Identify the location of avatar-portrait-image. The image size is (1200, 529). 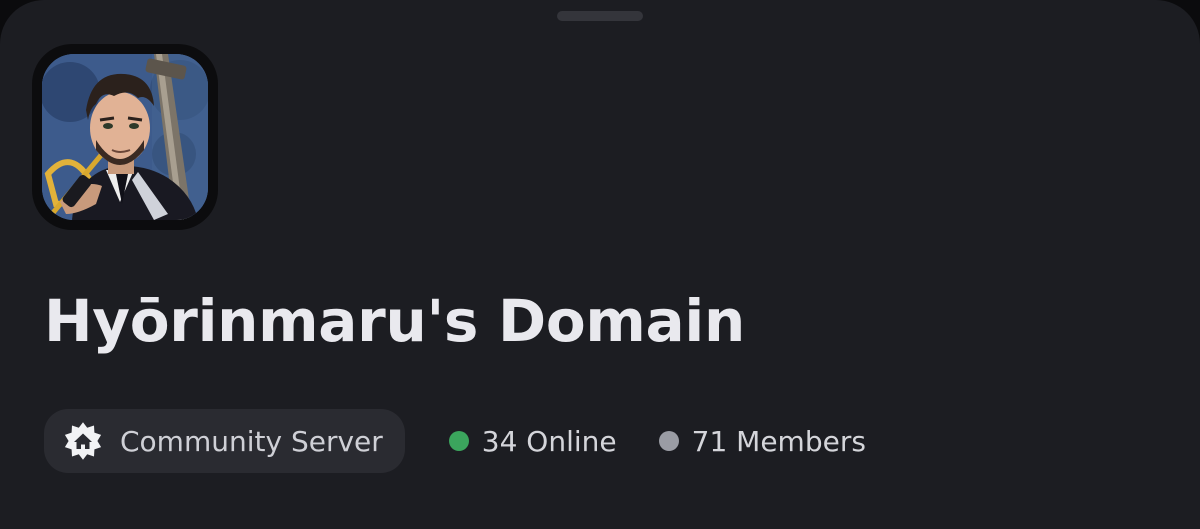
(125, 137).